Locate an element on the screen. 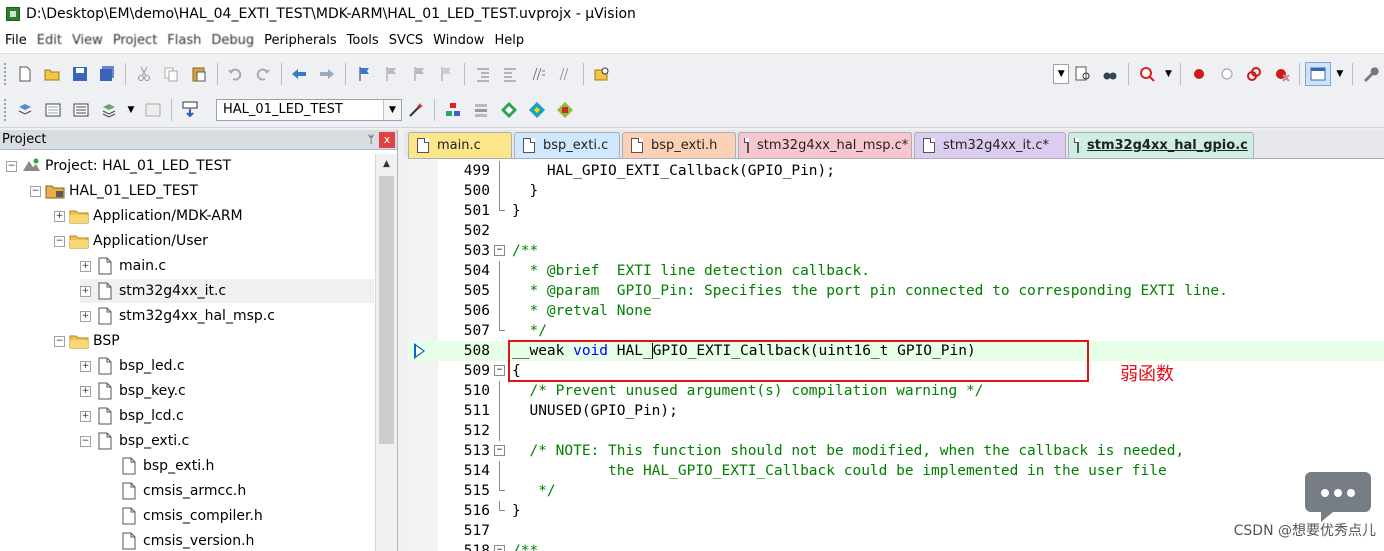 Image resolution: width=1384 pixels, height=551 pixels. menu-help: Help is located at coordinates (509, 41).